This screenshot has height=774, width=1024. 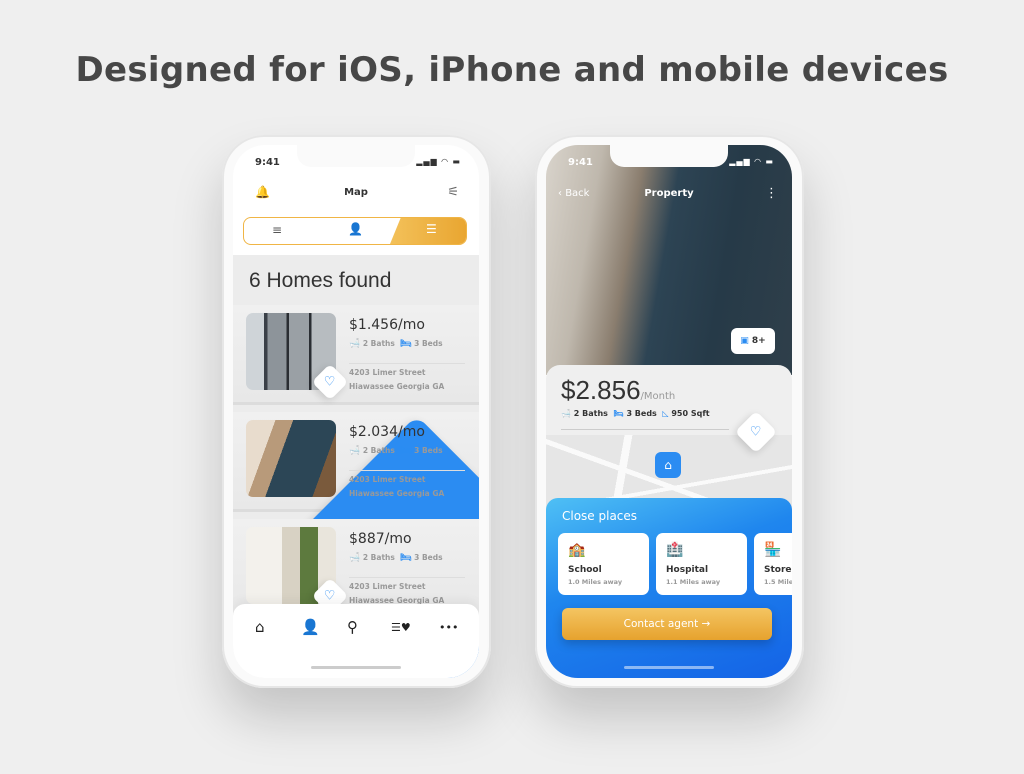 I want to click on listing-price: $1.456/mo, so click(x=387, y=325).